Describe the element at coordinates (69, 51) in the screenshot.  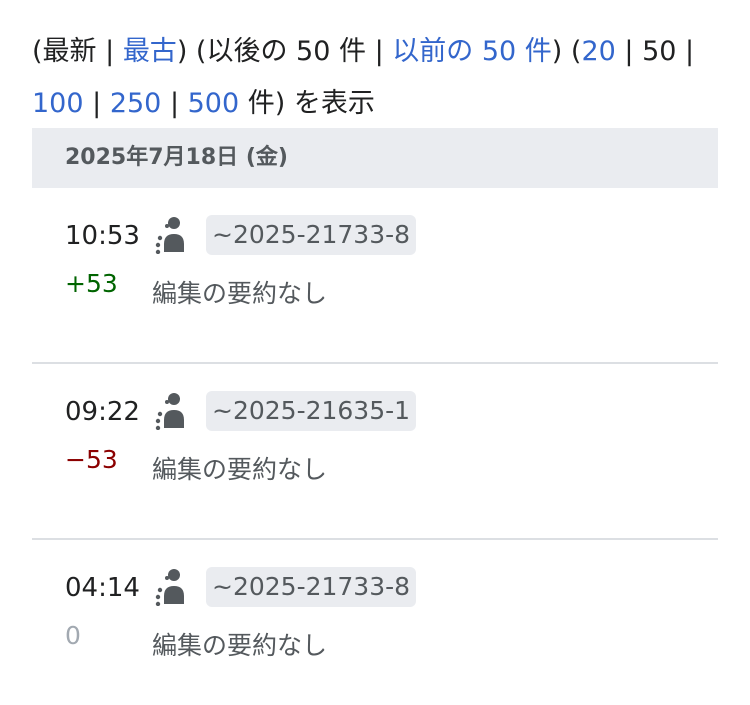
I see `newest-label: 最新` at that location.